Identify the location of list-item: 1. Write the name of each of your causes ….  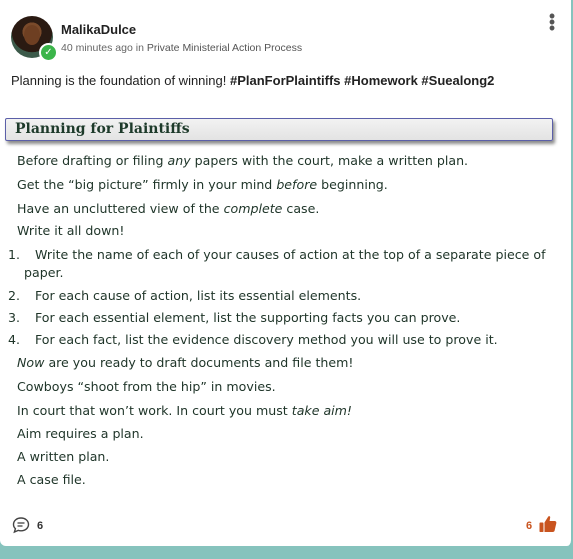
(277, 254).